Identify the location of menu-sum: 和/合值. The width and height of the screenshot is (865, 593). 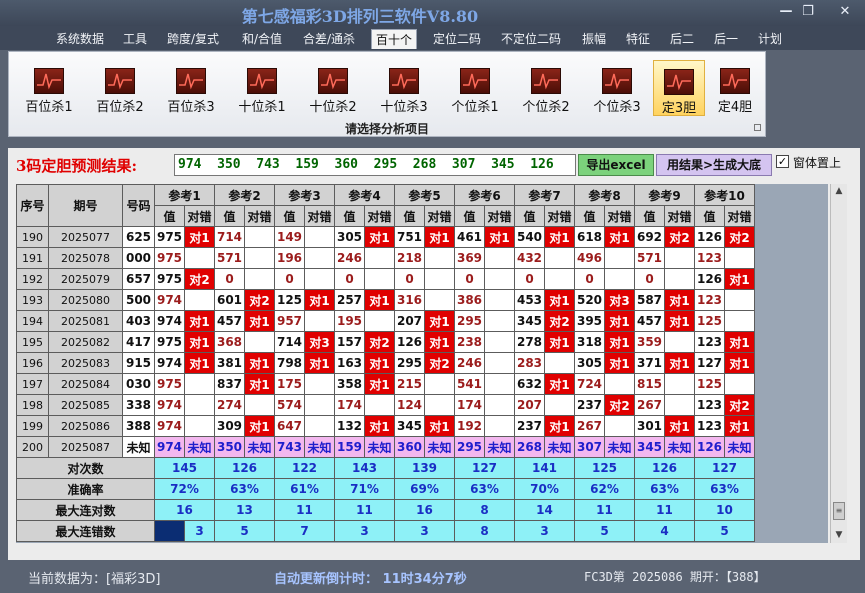
(262, 39).